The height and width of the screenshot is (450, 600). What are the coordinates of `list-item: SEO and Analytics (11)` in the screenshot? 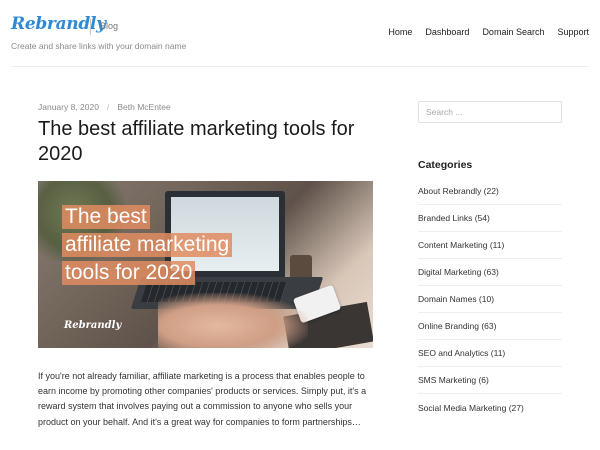 It's located at (490, 353).